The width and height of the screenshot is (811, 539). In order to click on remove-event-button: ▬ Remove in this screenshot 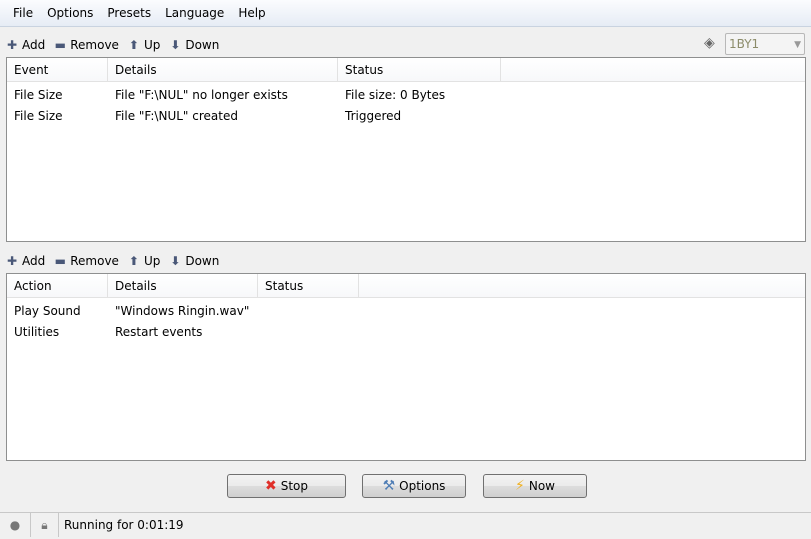, I will do `click(86, 45)`.